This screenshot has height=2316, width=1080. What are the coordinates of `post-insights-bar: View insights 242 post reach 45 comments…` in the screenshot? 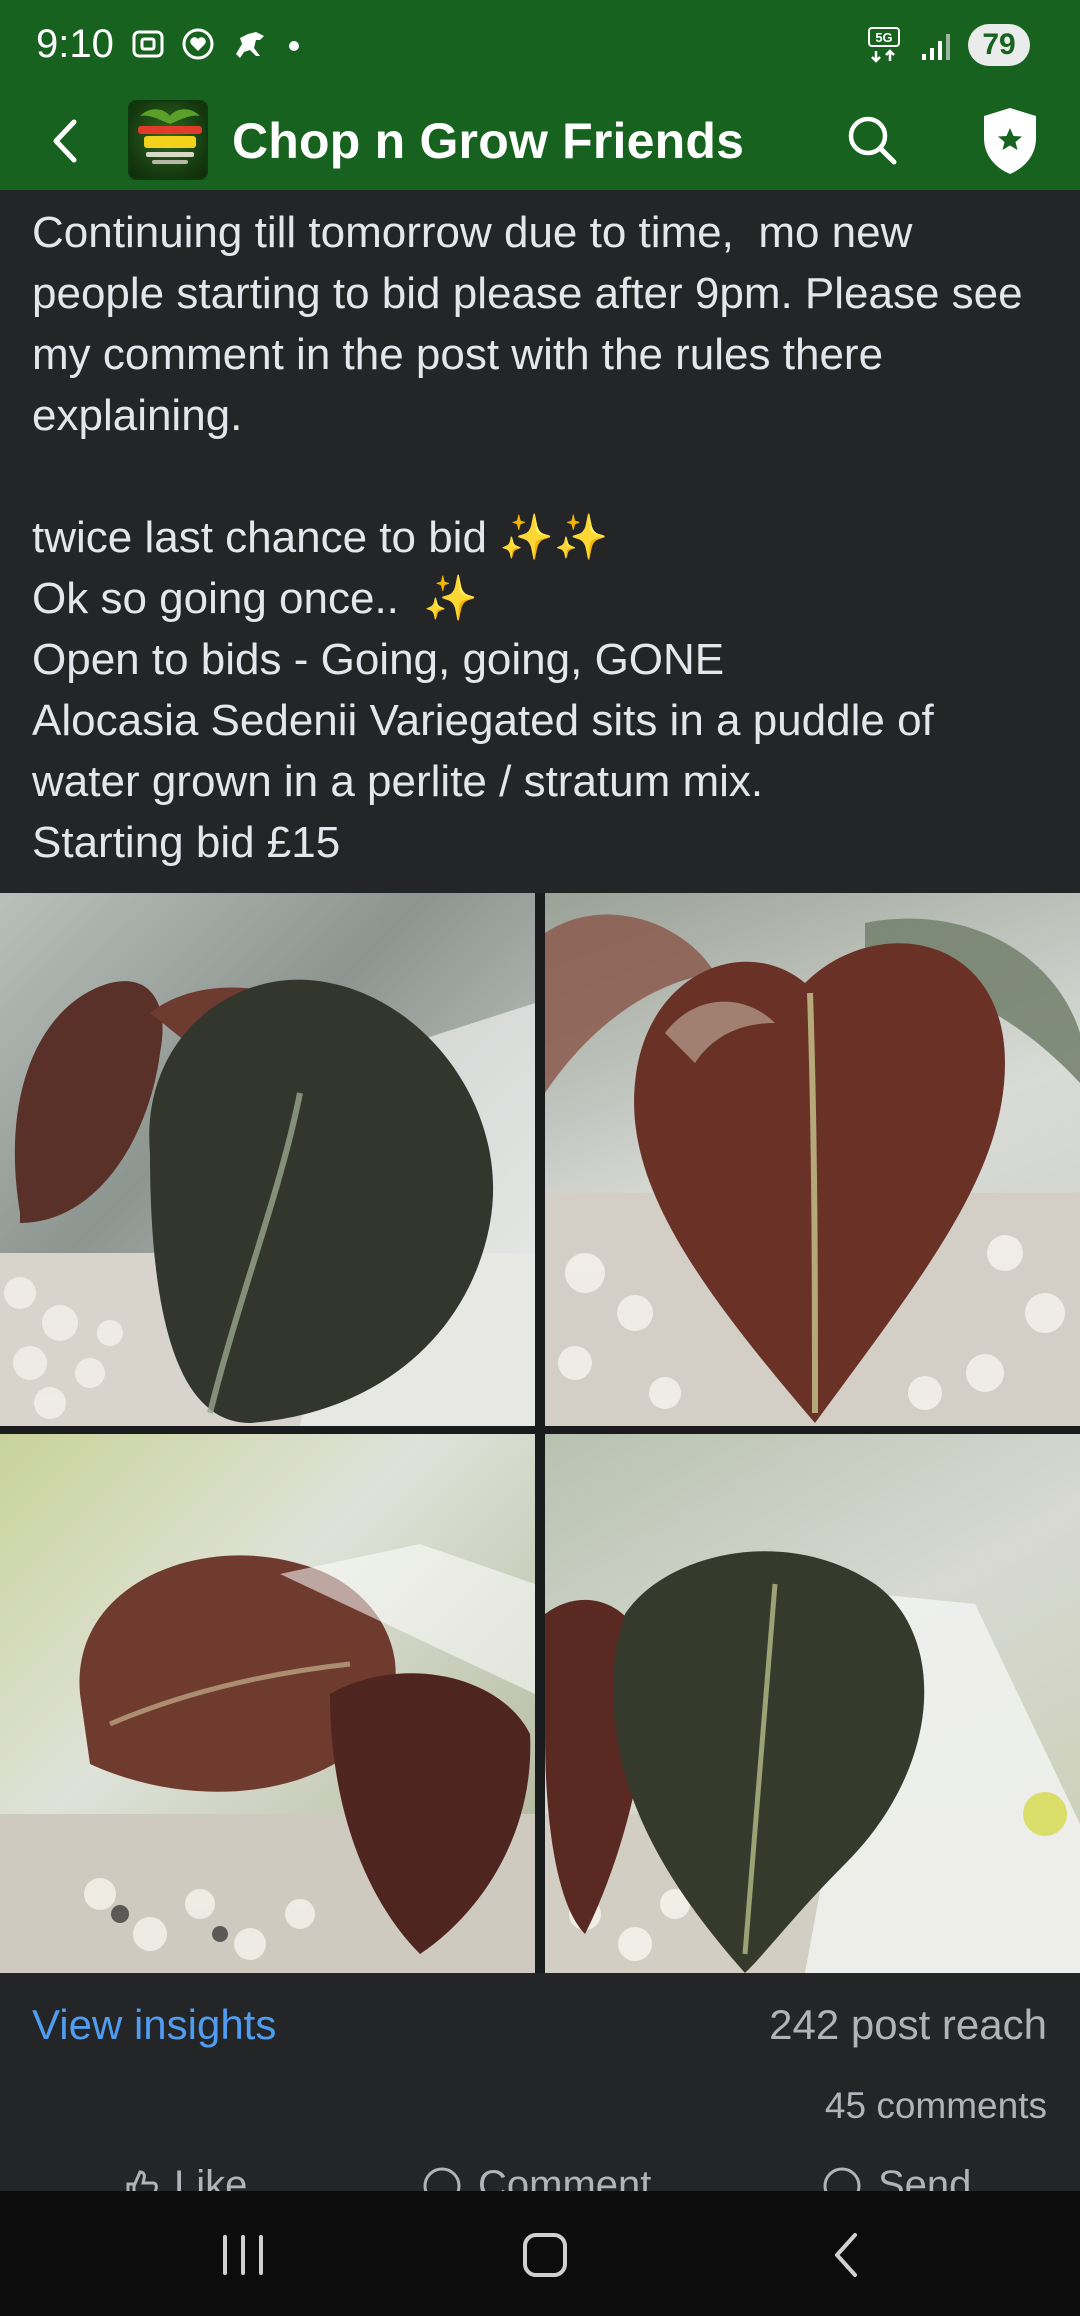 It's located at (540, 2083).